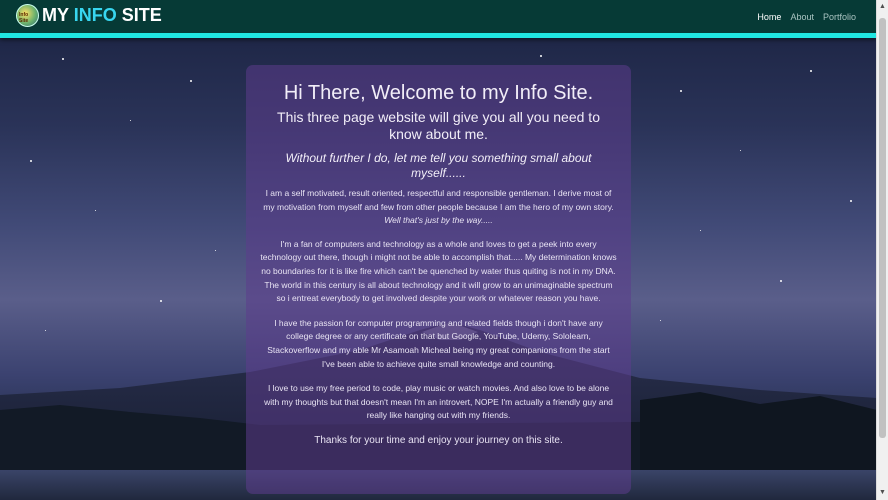 Image resolution: width=888 pixels, height=500 pixels. What do you see at coordinates (24, 18) in the screenshot?
I see `logo-text: Info Site` at bounding box center [24, 18].